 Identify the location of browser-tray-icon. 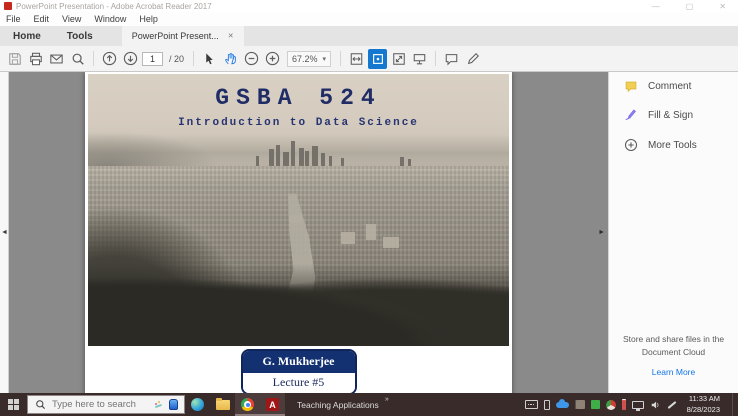
(610, 404).